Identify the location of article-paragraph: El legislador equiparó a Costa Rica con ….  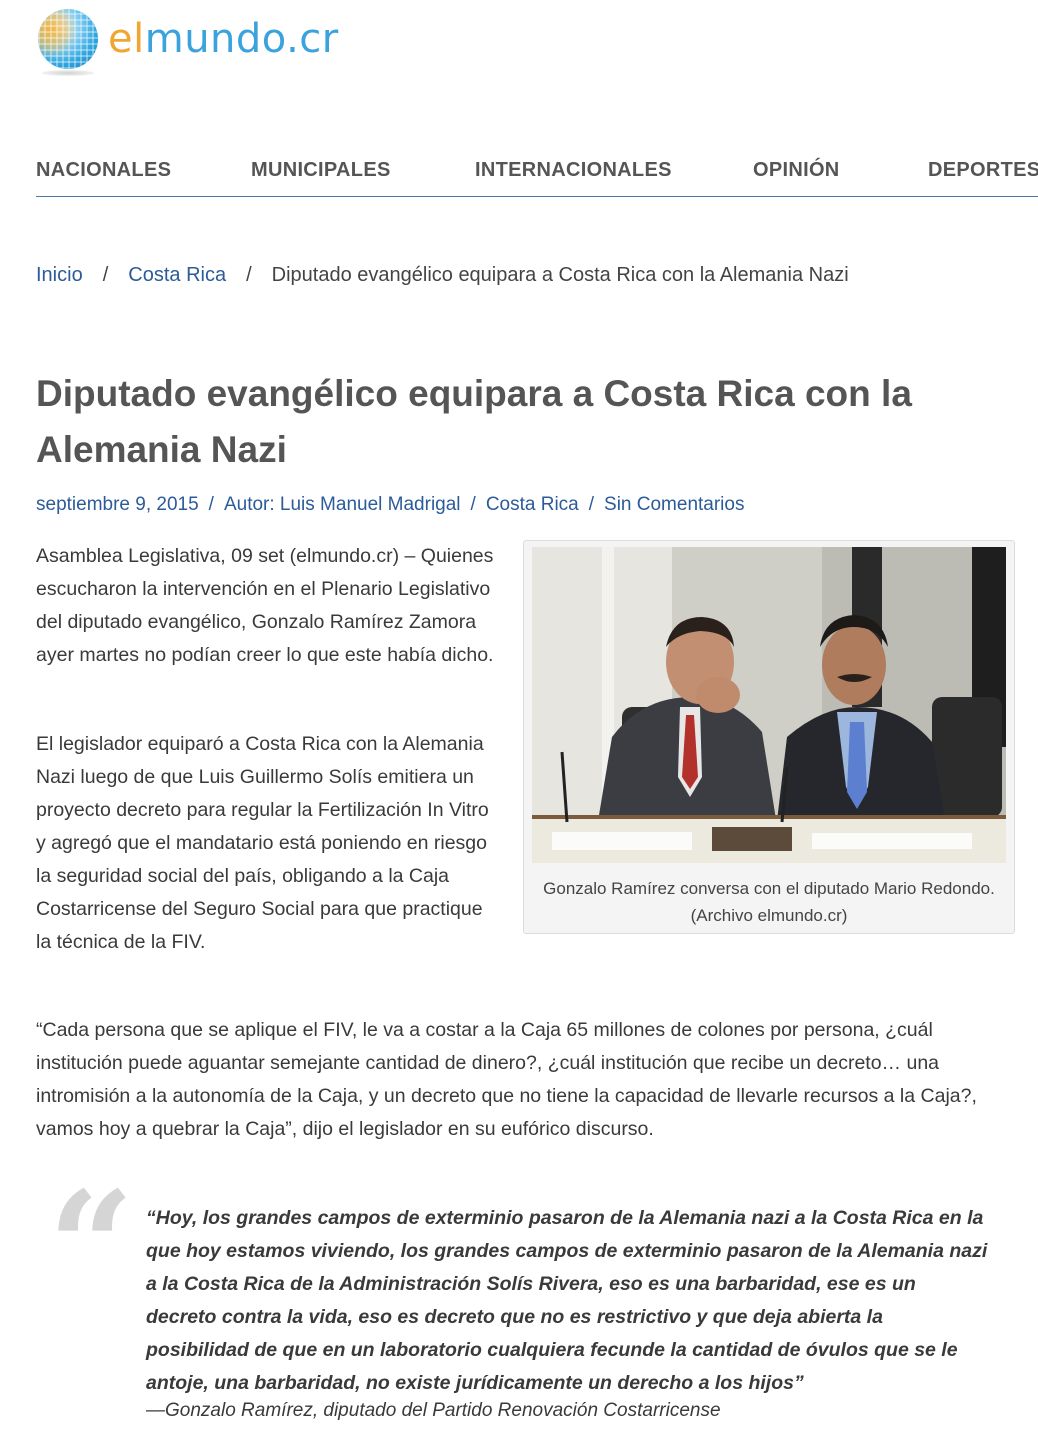
(262, 843).